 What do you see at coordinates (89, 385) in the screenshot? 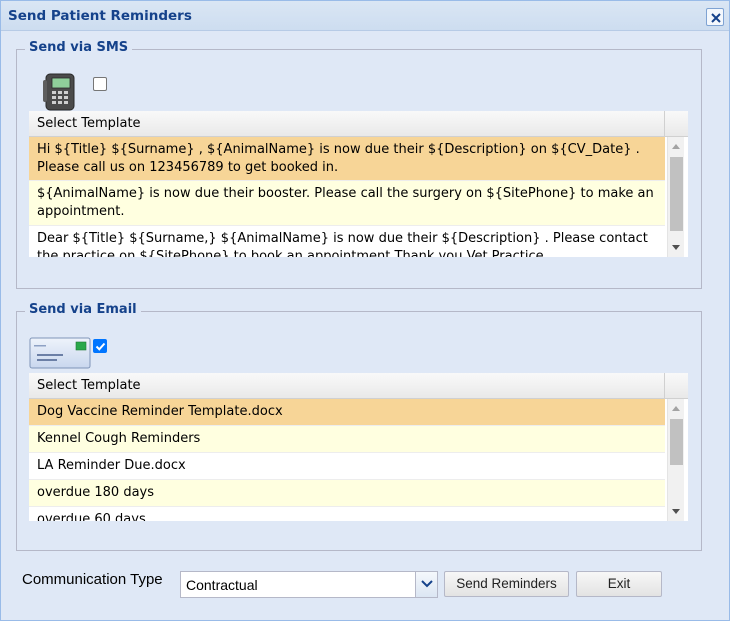
I see `email-grid-header-label: Select Template` at bounding box center [89, 385].